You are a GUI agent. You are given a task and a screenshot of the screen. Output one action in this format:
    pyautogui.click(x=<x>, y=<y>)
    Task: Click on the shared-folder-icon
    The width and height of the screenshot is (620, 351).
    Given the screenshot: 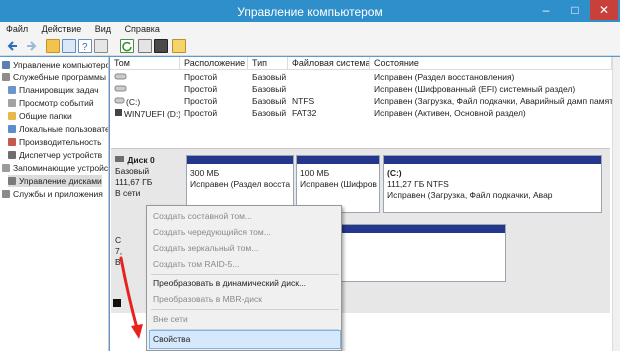 What is the action you would take?
    pyautogui.click(x=12, y=116)
    